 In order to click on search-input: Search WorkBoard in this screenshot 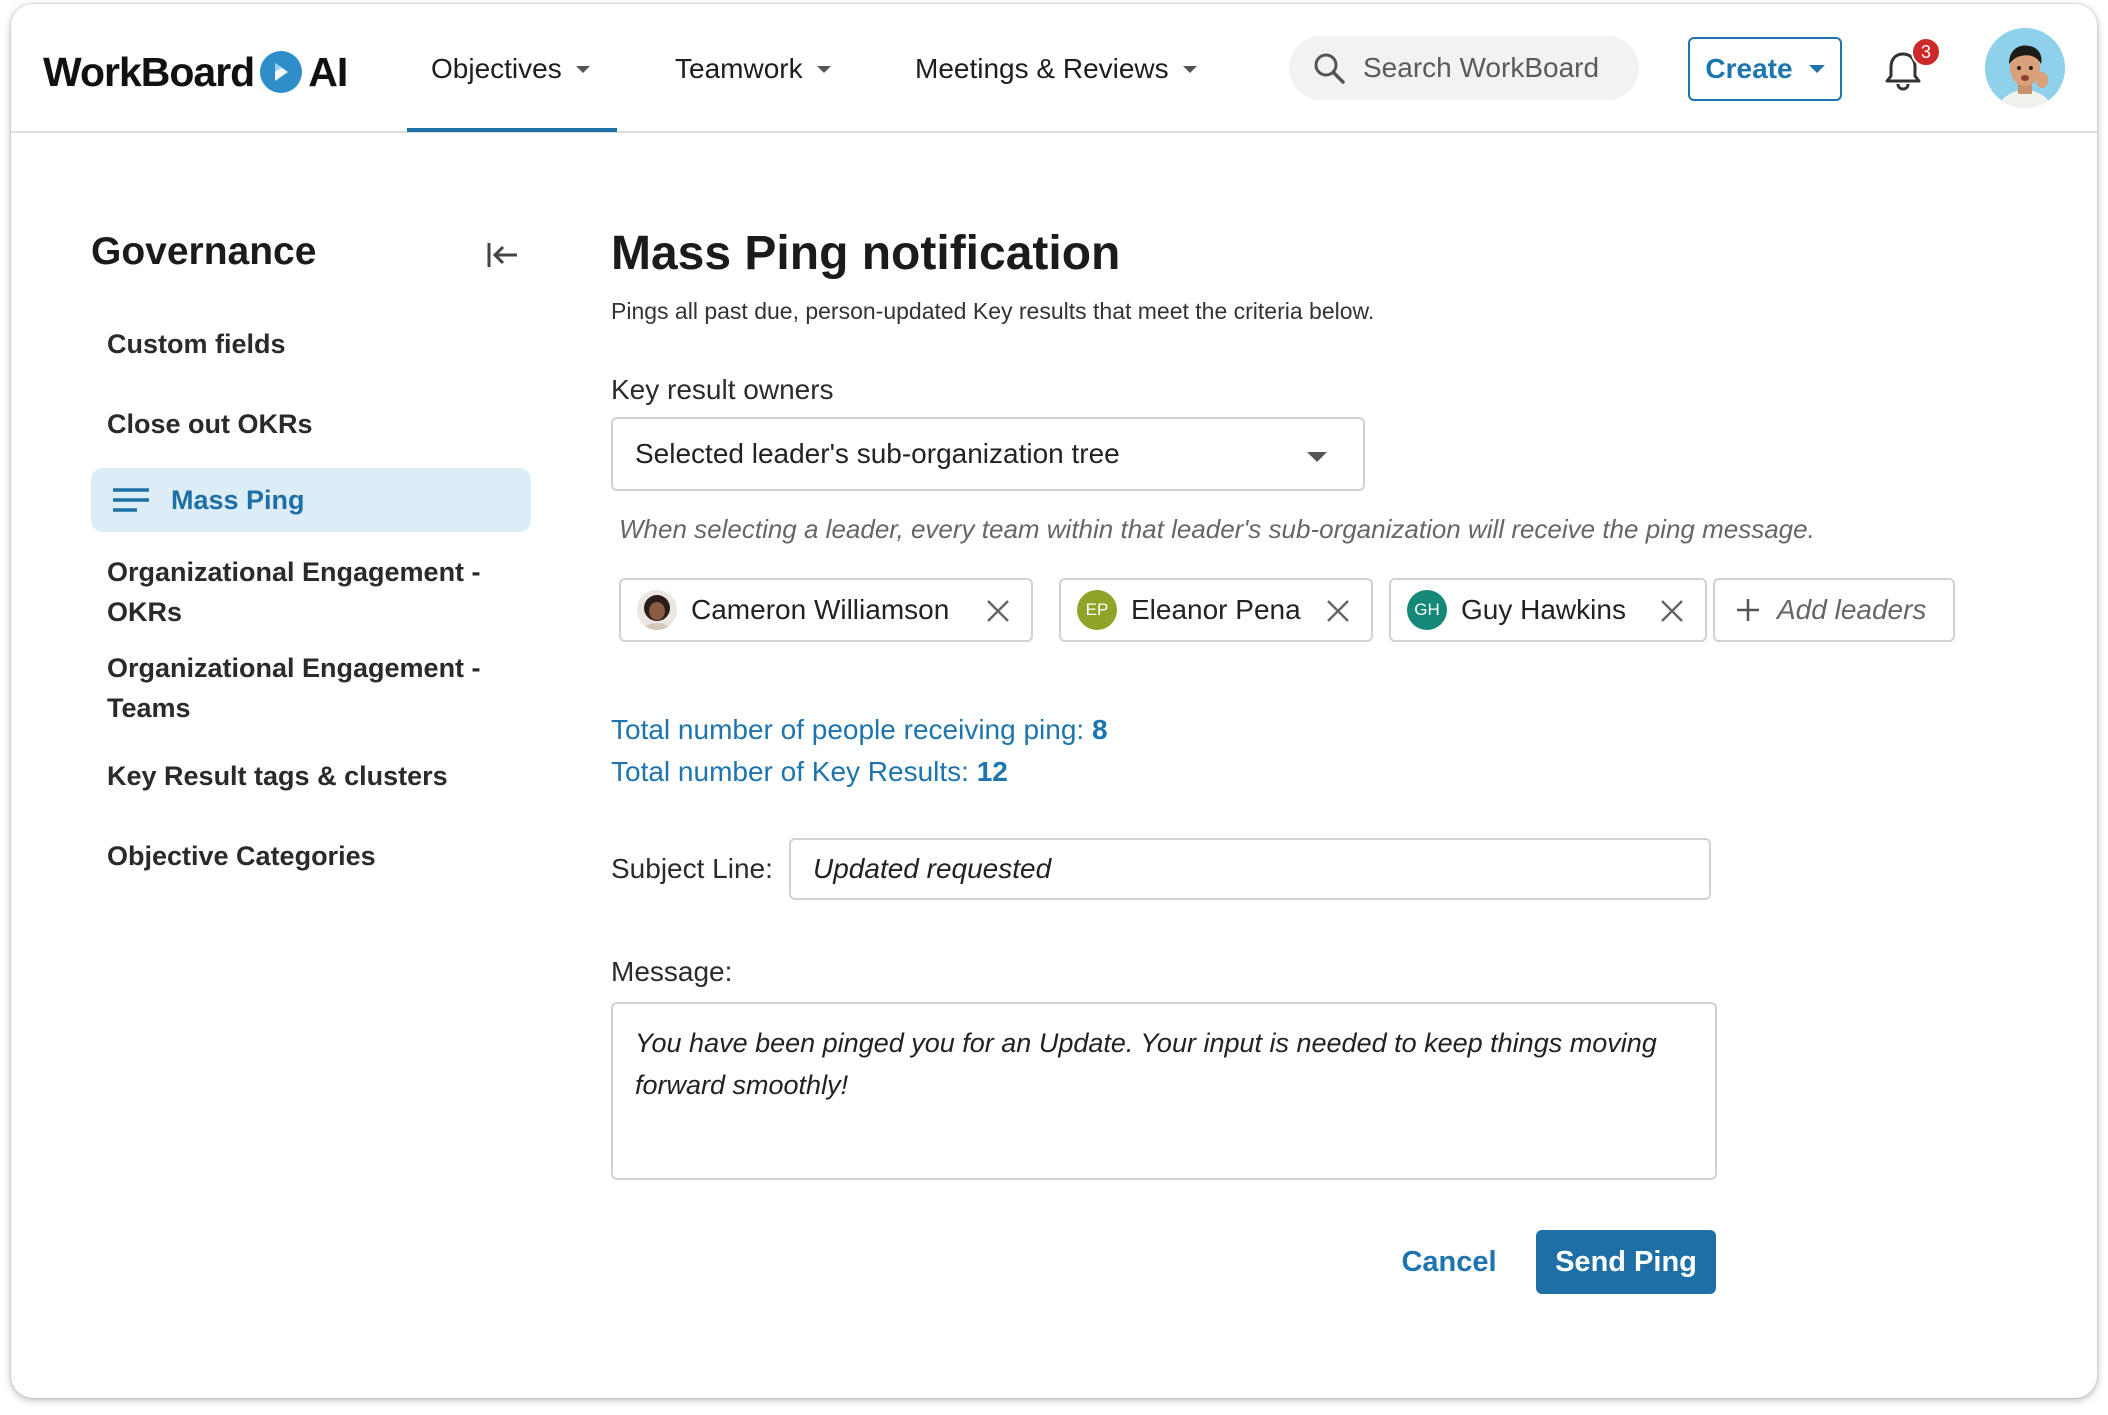, I will do `click(1464, 68)`.